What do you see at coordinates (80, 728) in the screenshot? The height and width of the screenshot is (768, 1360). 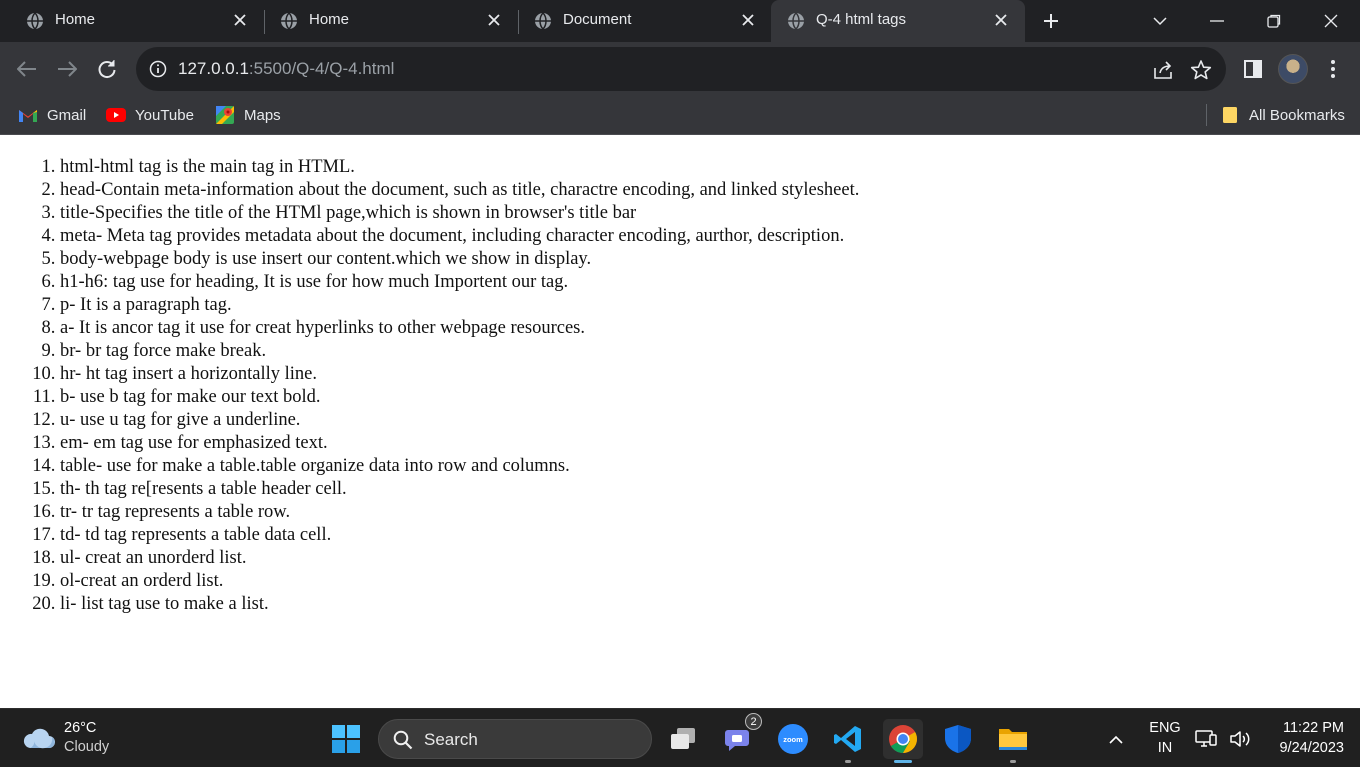 I see `weather-temperature: 26°C` at bounding box center [80, 728].